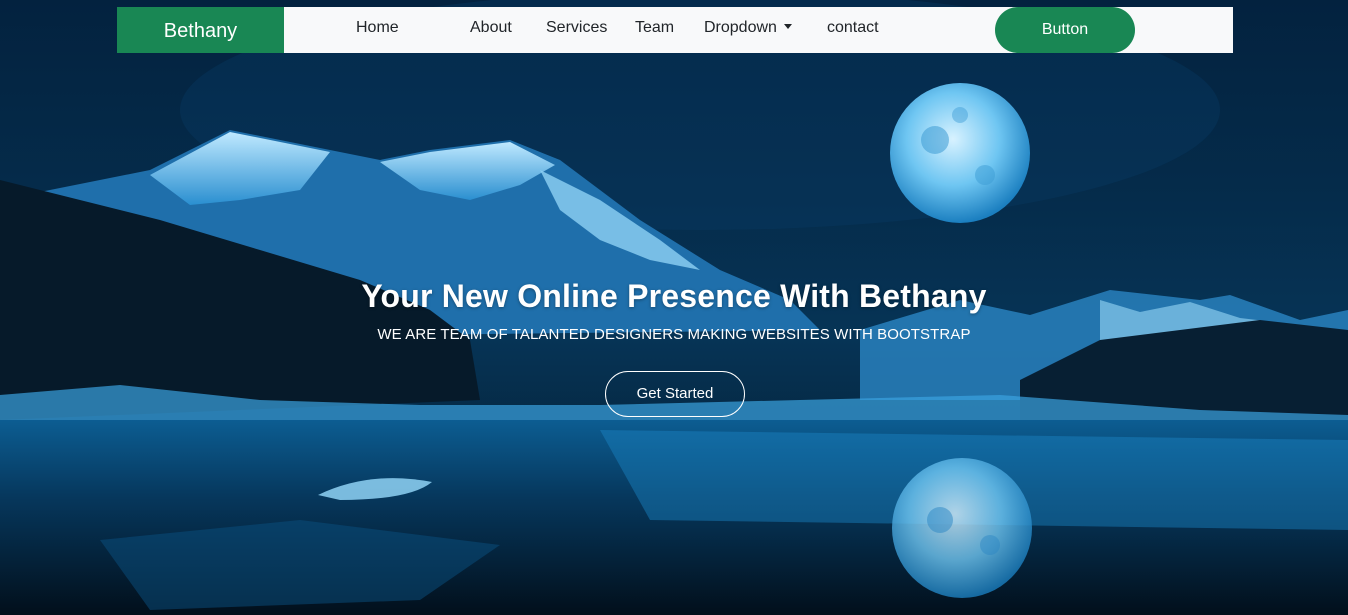  Describe the element at coordinates (491, 30) in the screenshot. I see `nav-link-about: About` at that location.